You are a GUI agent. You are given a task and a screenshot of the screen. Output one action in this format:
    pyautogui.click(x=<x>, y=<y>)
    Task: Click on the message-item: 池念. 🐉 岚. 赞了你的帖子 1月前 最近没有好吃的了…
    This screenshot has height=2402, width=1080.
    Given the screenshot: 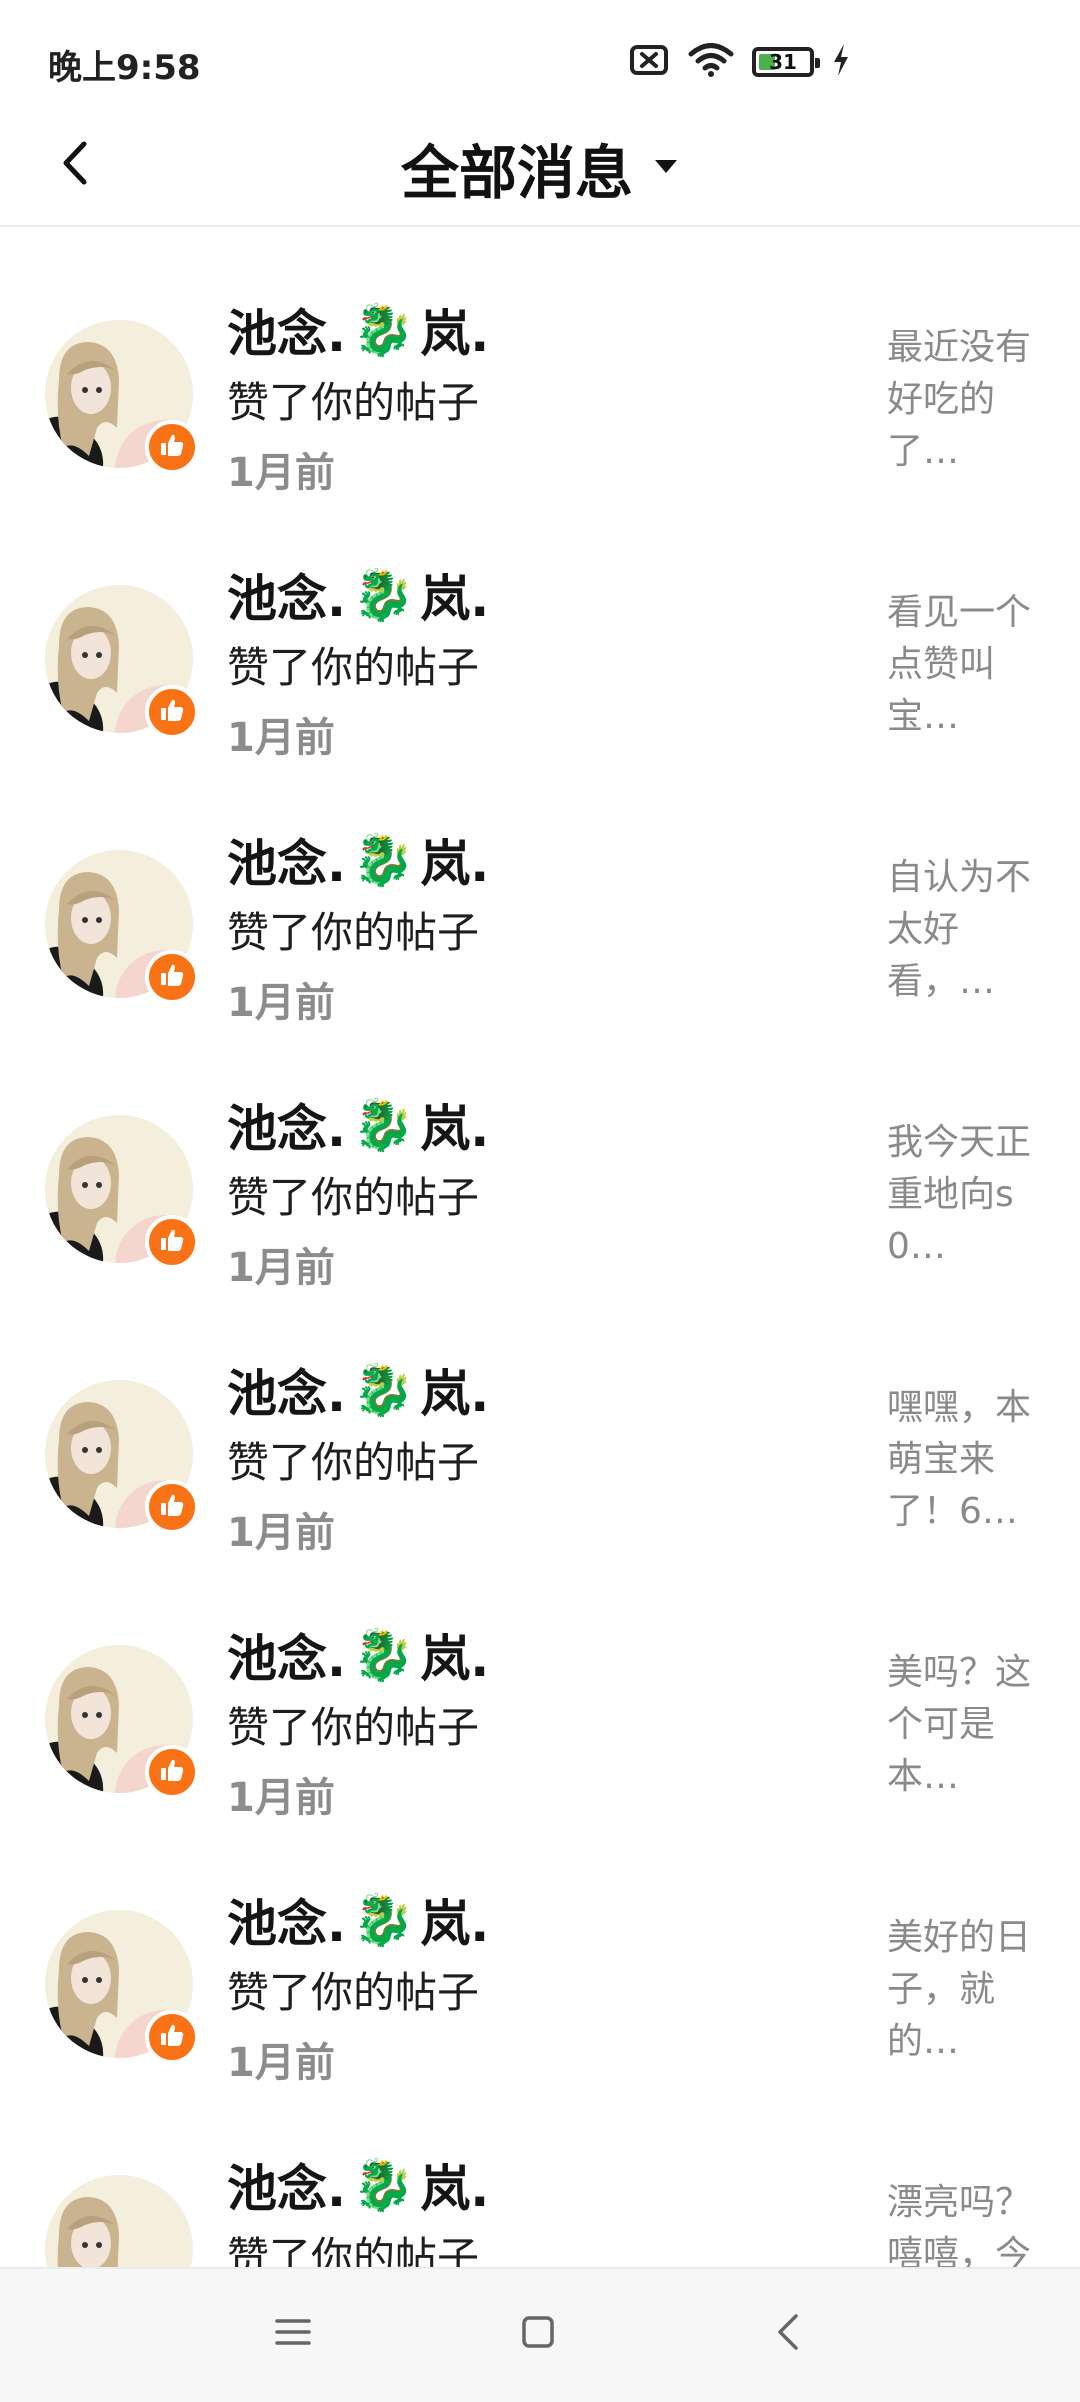 What is the action you would take?
    pyautogui.click(x=540, y=361)
    